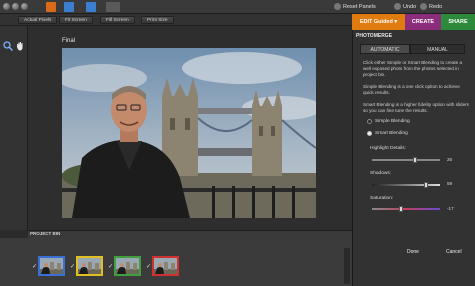  What do you see at coordinates (45, 233) in the screenshot?
I see `project-bin-title: PROJECT BIN` at bounding box center [45, 233].